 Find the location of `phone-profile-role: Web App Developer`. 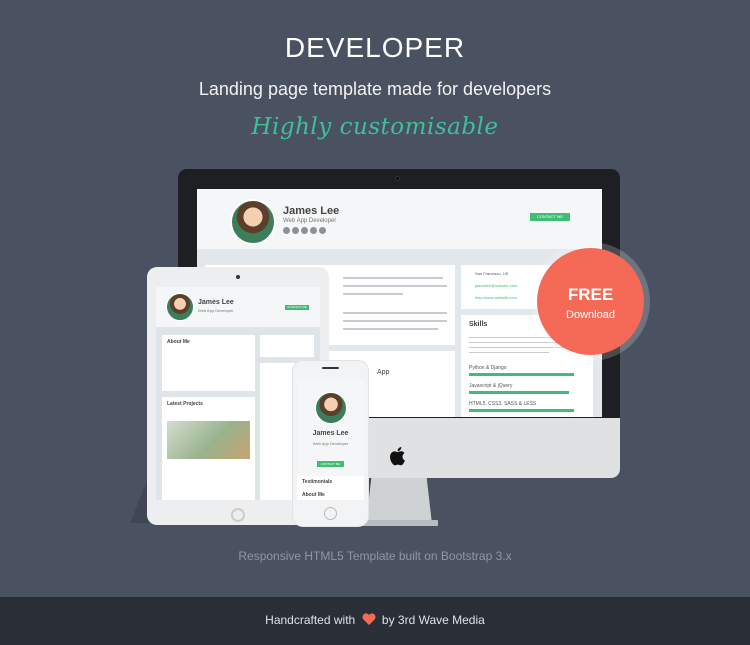

phone-profile-role: Web App Developer is located at coordinates (330, 443).